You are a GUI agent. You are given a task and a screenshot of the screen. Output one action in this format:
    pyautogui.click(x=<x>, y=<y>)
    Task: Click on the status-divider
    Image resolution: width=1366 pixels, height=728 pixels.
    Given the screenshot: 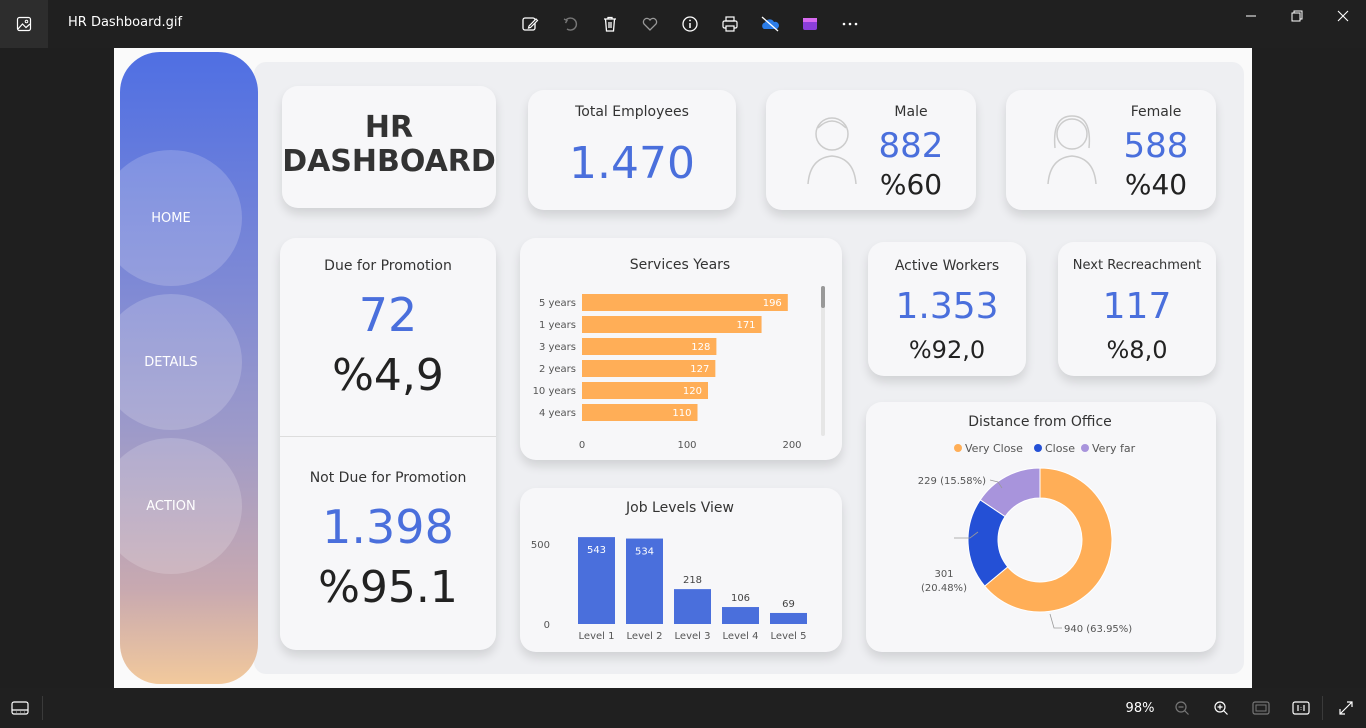 What is the action you would take?
    pyautogui.click(x=42, y=708)
    